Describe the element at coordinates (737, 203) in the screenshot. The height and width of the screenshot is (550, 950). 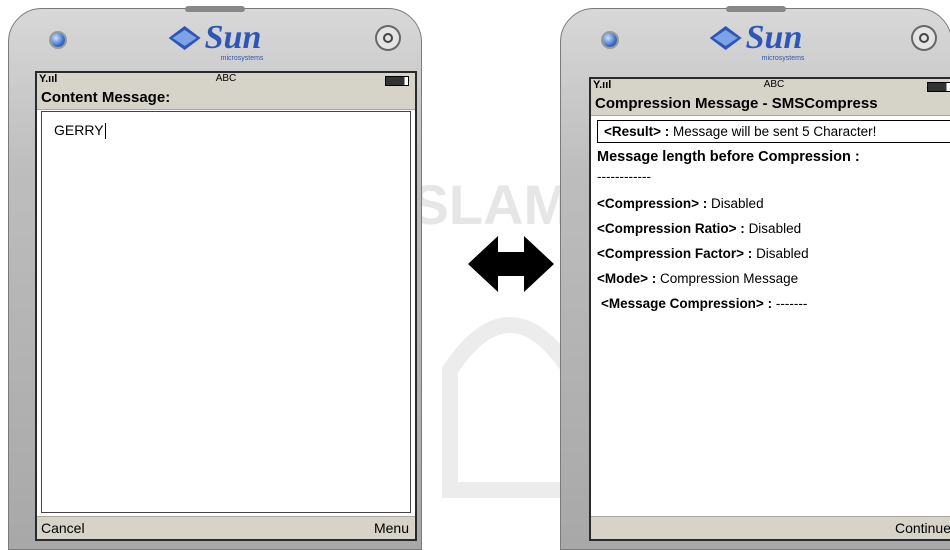
I see `compression-value: Disabled` at that location.